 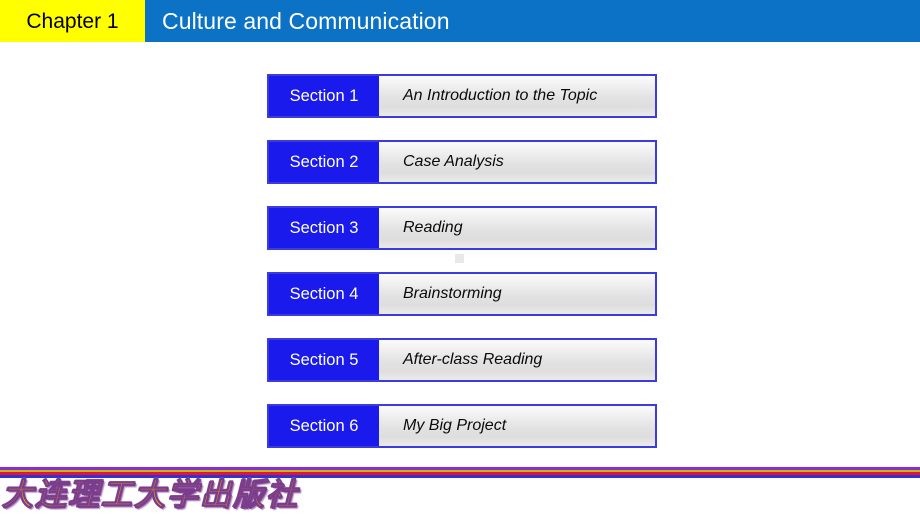 I want to click on list-item: Section 5 After-class Reading, so click(x=462, y=360).